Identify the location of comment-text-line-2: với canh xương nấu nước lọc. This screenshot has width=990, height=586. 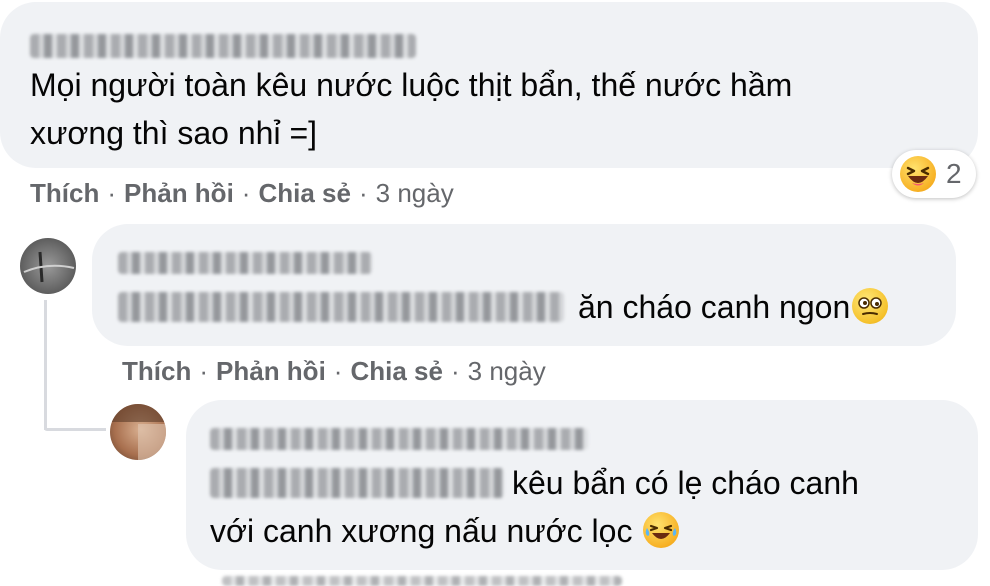
(445, 531).